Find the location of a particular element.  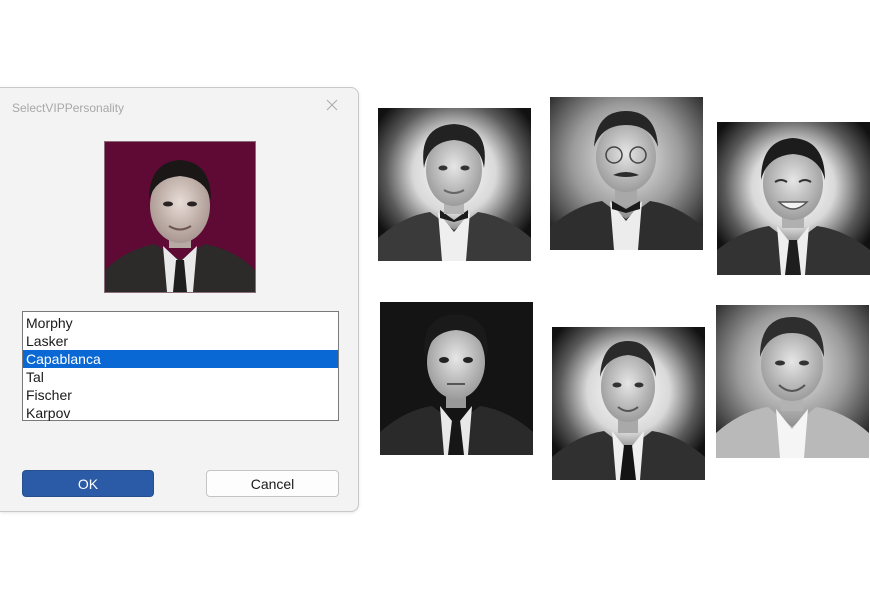

cancel-button: Cancel is located at coordinates (272, 483).